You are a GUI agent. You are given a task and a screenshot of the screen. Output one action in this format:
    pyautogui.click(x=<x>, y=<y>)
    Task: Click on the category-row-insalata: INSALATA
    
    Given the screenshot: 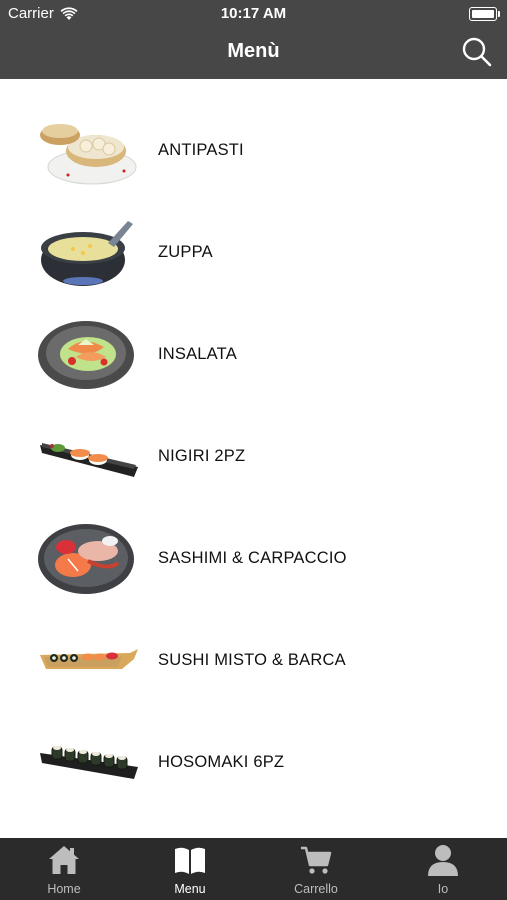 What is the action you would take?
    pyautogui.click(x=253, y=354)
    